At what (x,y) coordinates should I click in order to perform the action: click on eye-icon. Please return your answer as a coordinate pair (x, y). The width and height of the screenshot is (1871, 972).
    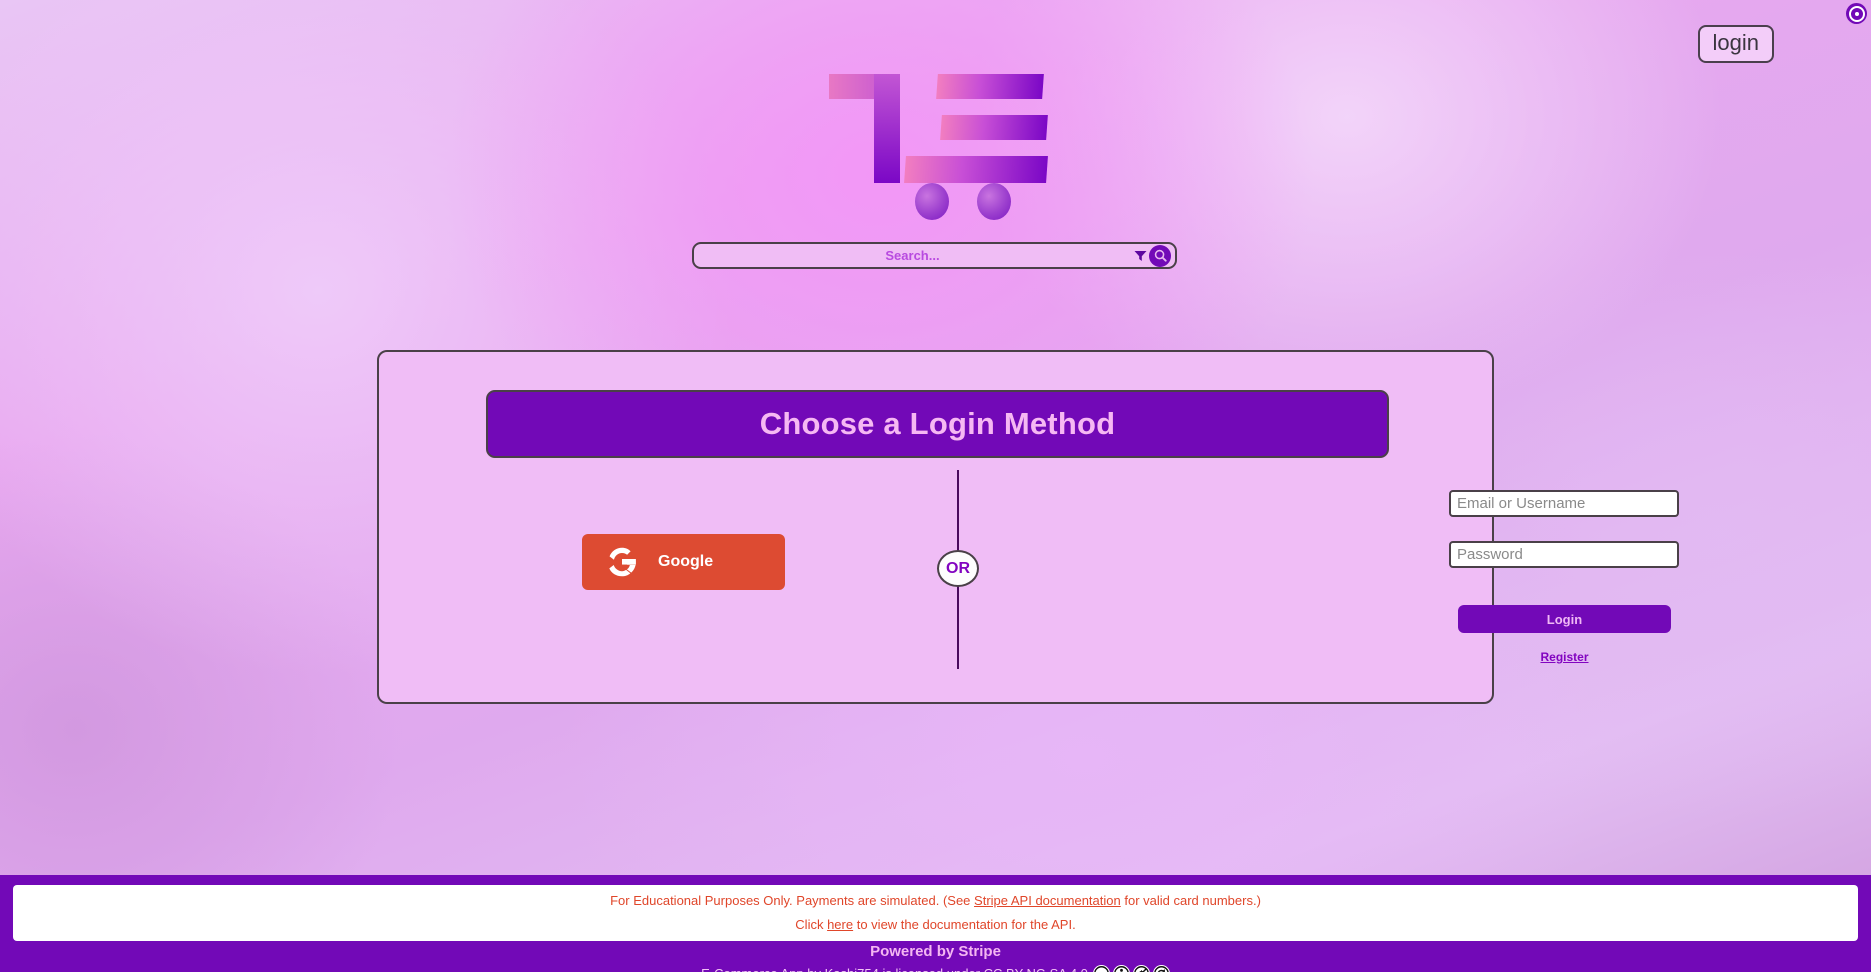
    Looking at the image, I should click on (1856, 13).